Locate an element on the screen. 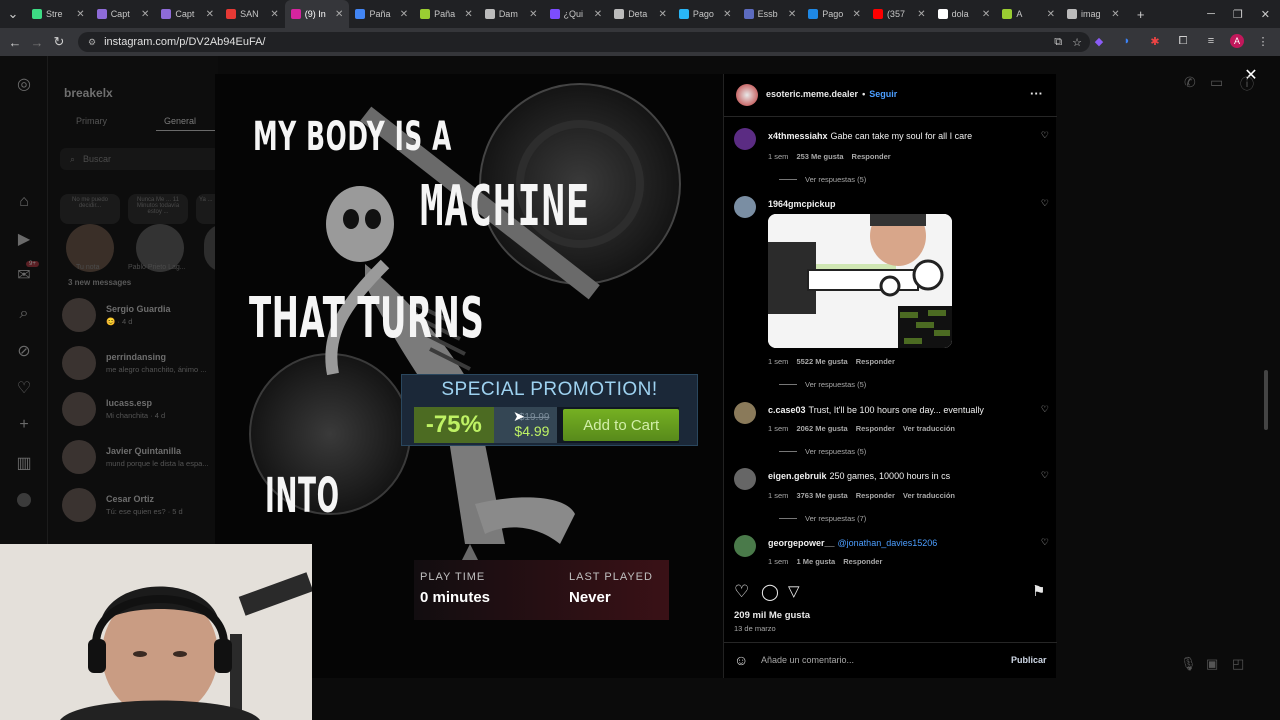  browser-tab: (9) In ✕ is located at coordinates (317, 14).